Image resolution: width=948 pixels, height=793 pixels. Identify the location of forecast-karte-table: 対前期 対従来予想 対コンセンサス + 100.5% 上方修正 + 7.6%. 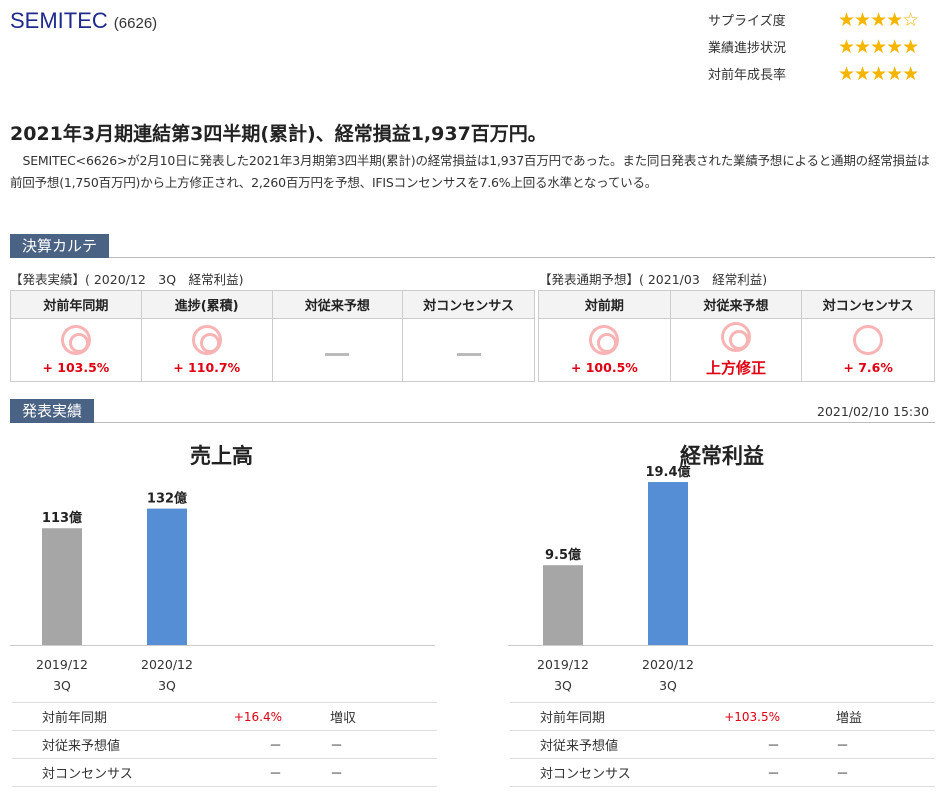
(736, 336).